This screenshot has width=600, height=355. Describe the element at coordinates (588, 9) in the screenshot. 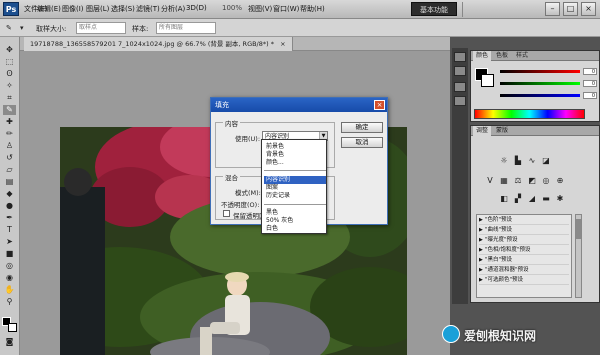

I see `close-icon: ×` at that location.